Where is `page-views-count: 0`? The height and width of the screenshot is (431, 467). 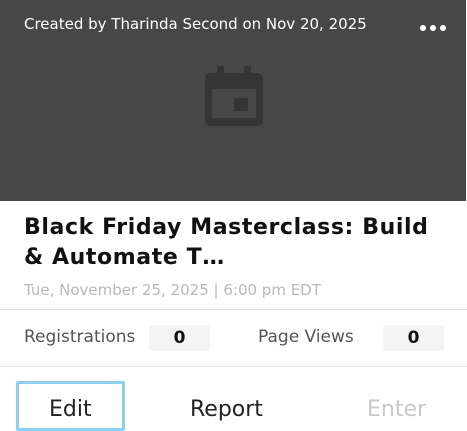
page-views-count: 0 is located at coordinates (413, 338).